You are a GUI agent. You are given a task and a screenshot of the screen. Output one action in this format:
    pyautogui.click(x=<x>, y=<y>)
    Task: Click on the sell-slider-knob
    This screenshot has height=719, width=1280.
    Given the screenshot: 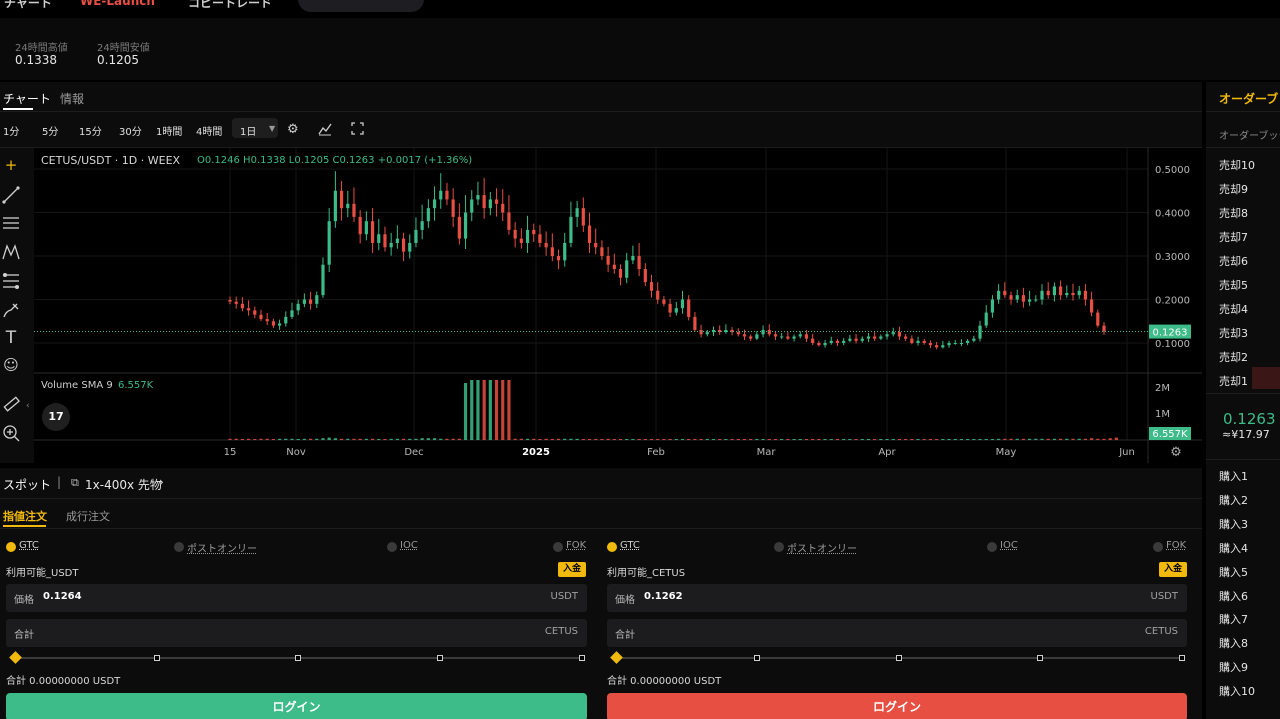 What is the action you would take?
    pyautogui.click(x=616, y=657)
    